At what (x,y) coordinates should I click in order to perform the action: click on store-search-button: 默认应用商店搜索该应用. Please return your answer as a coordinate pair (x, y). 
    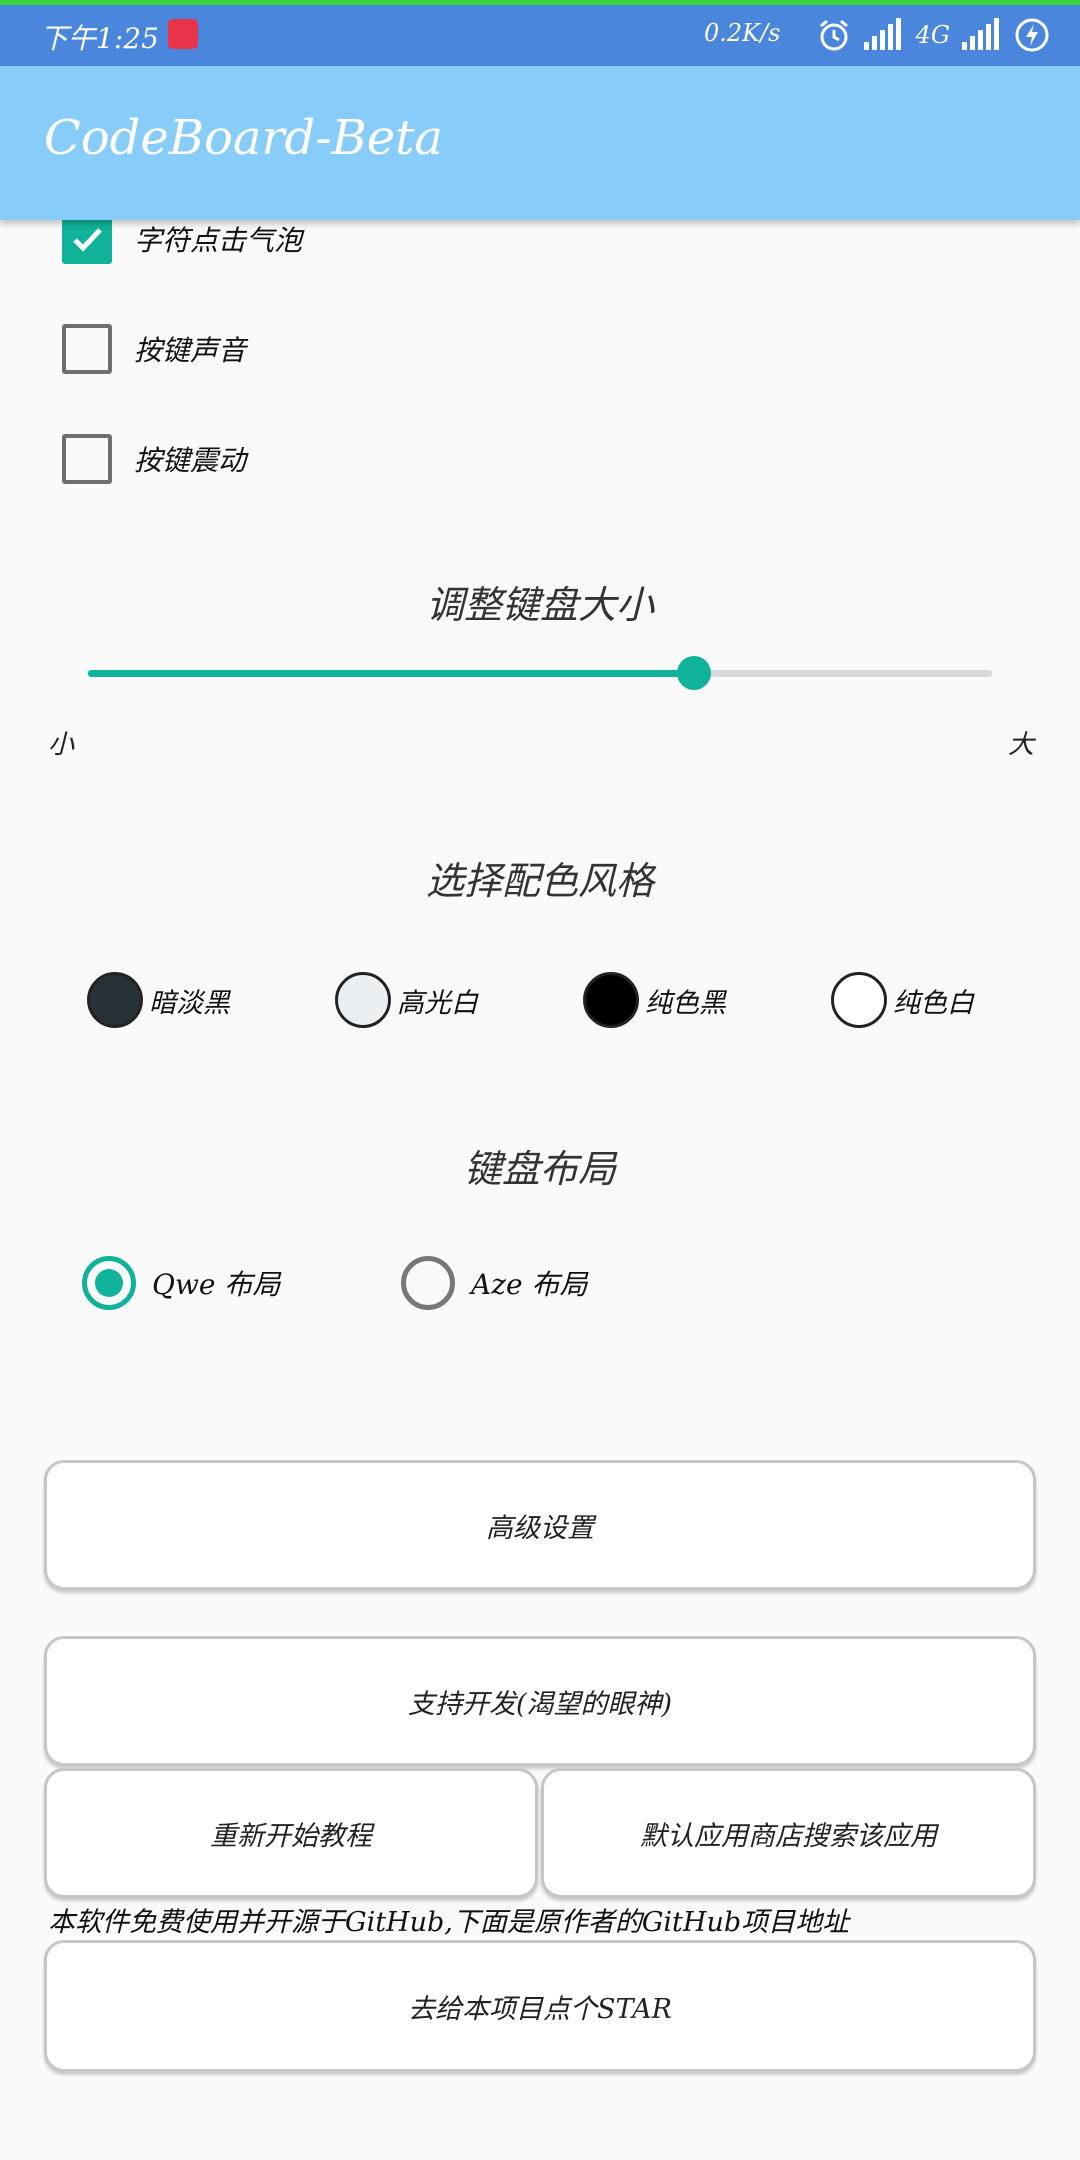
    Looking at the image, I should click on (788, 1833).